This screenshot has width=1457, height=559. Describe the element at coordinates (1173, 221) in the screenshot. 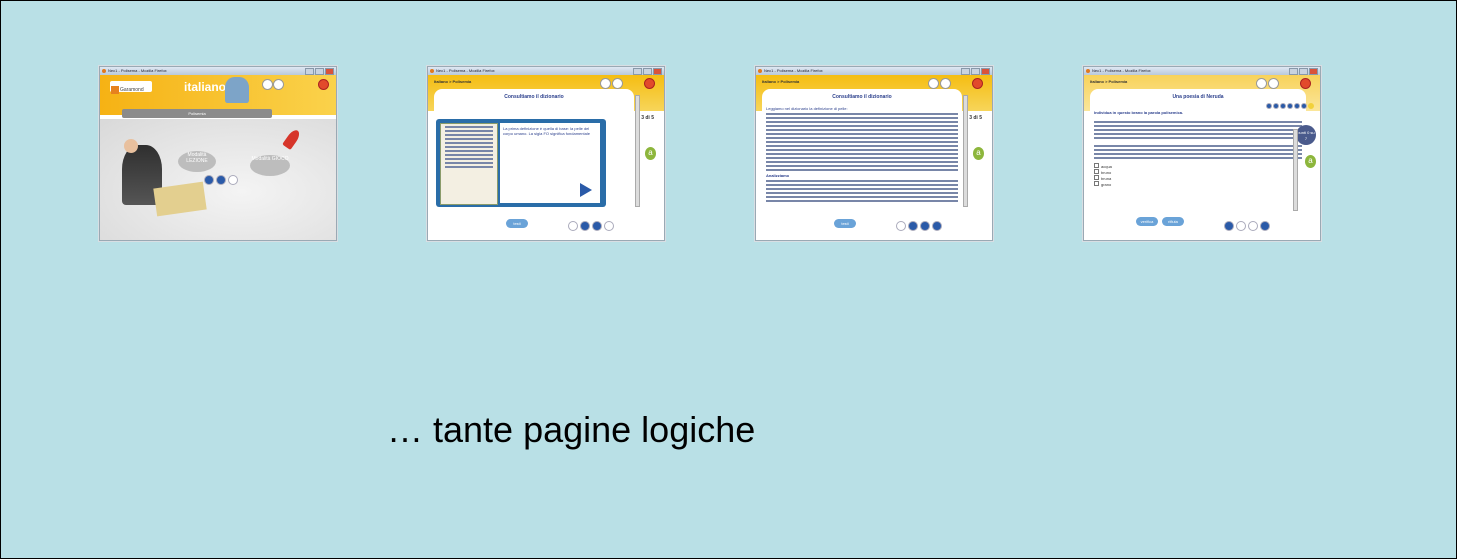

I see `rifiuta-button: rifiuta` at that location.